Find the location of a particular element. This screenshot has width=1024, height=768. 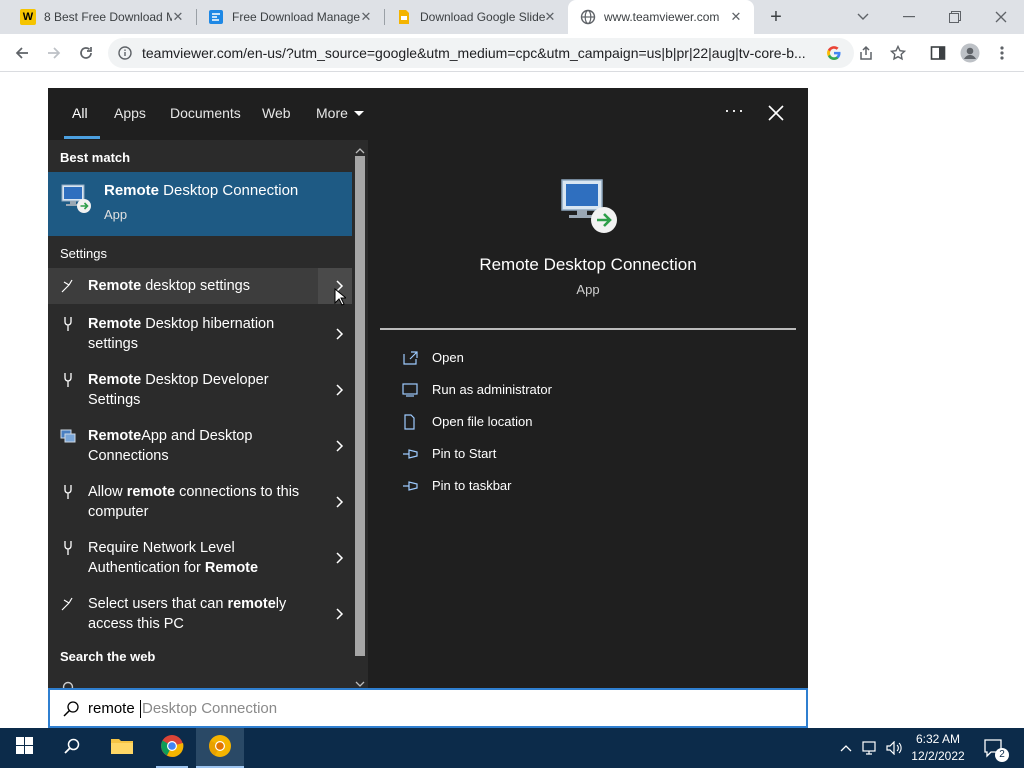

scrollbar-thumb is located at coordinates (360, 406).